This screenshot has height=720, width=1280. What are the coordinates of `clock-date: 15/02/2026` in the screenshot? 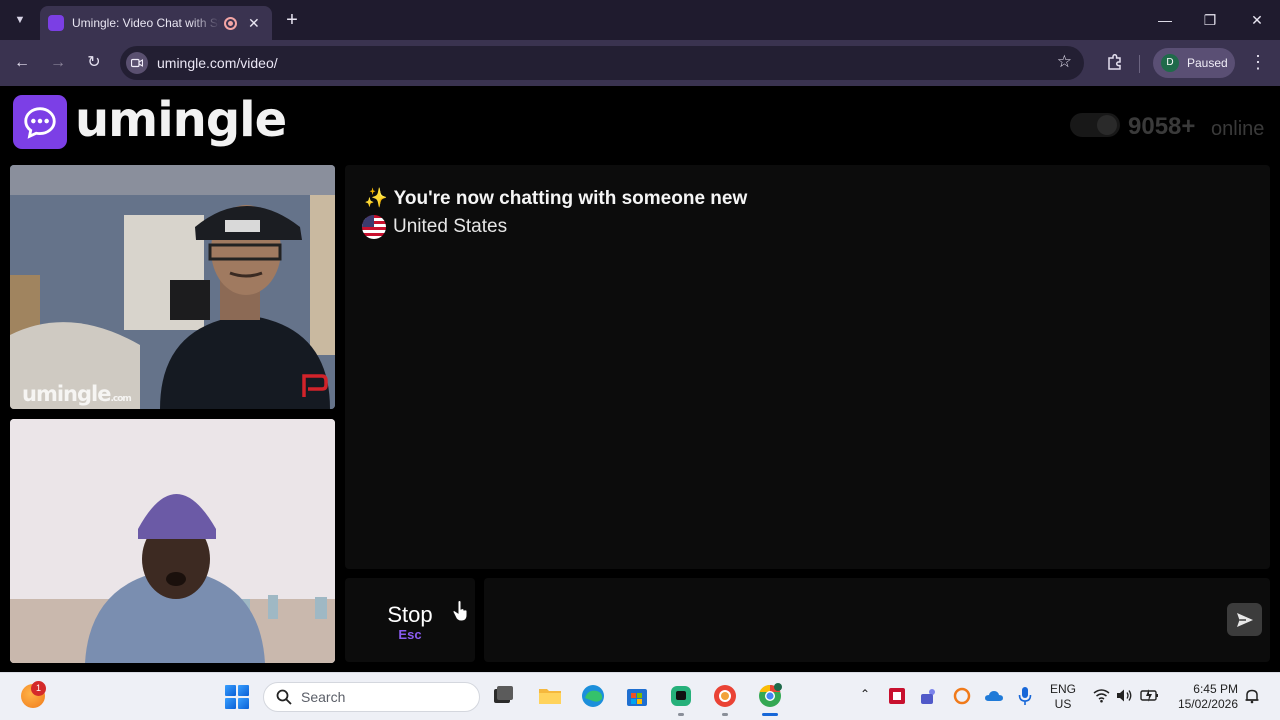 It's located at (1207, 704).